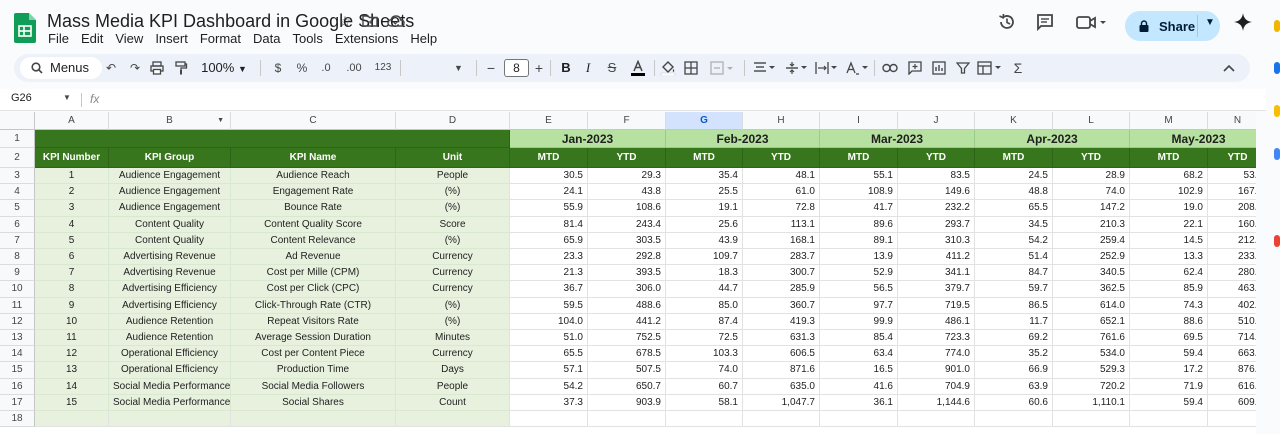  What do you see at coordinates (72, 370) in the screenshot?
I see `kpi-info-cell: 13` at bounding box center [72, 370].